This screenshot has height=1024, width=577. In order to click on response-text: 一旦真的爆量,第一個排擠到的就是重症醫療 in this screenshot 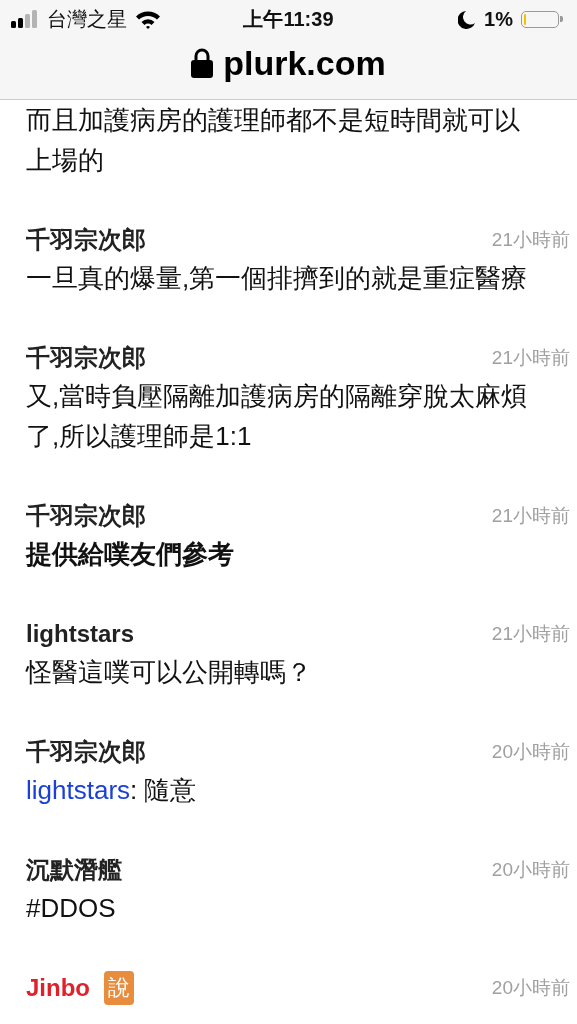, I will do `click(277, 278)`.